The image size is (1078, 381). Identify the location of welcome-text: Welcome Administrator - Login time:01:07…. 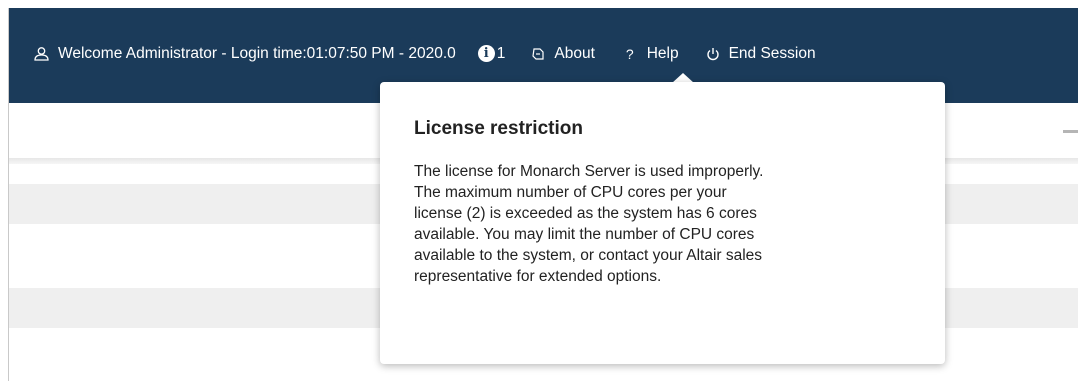
(257, 53).